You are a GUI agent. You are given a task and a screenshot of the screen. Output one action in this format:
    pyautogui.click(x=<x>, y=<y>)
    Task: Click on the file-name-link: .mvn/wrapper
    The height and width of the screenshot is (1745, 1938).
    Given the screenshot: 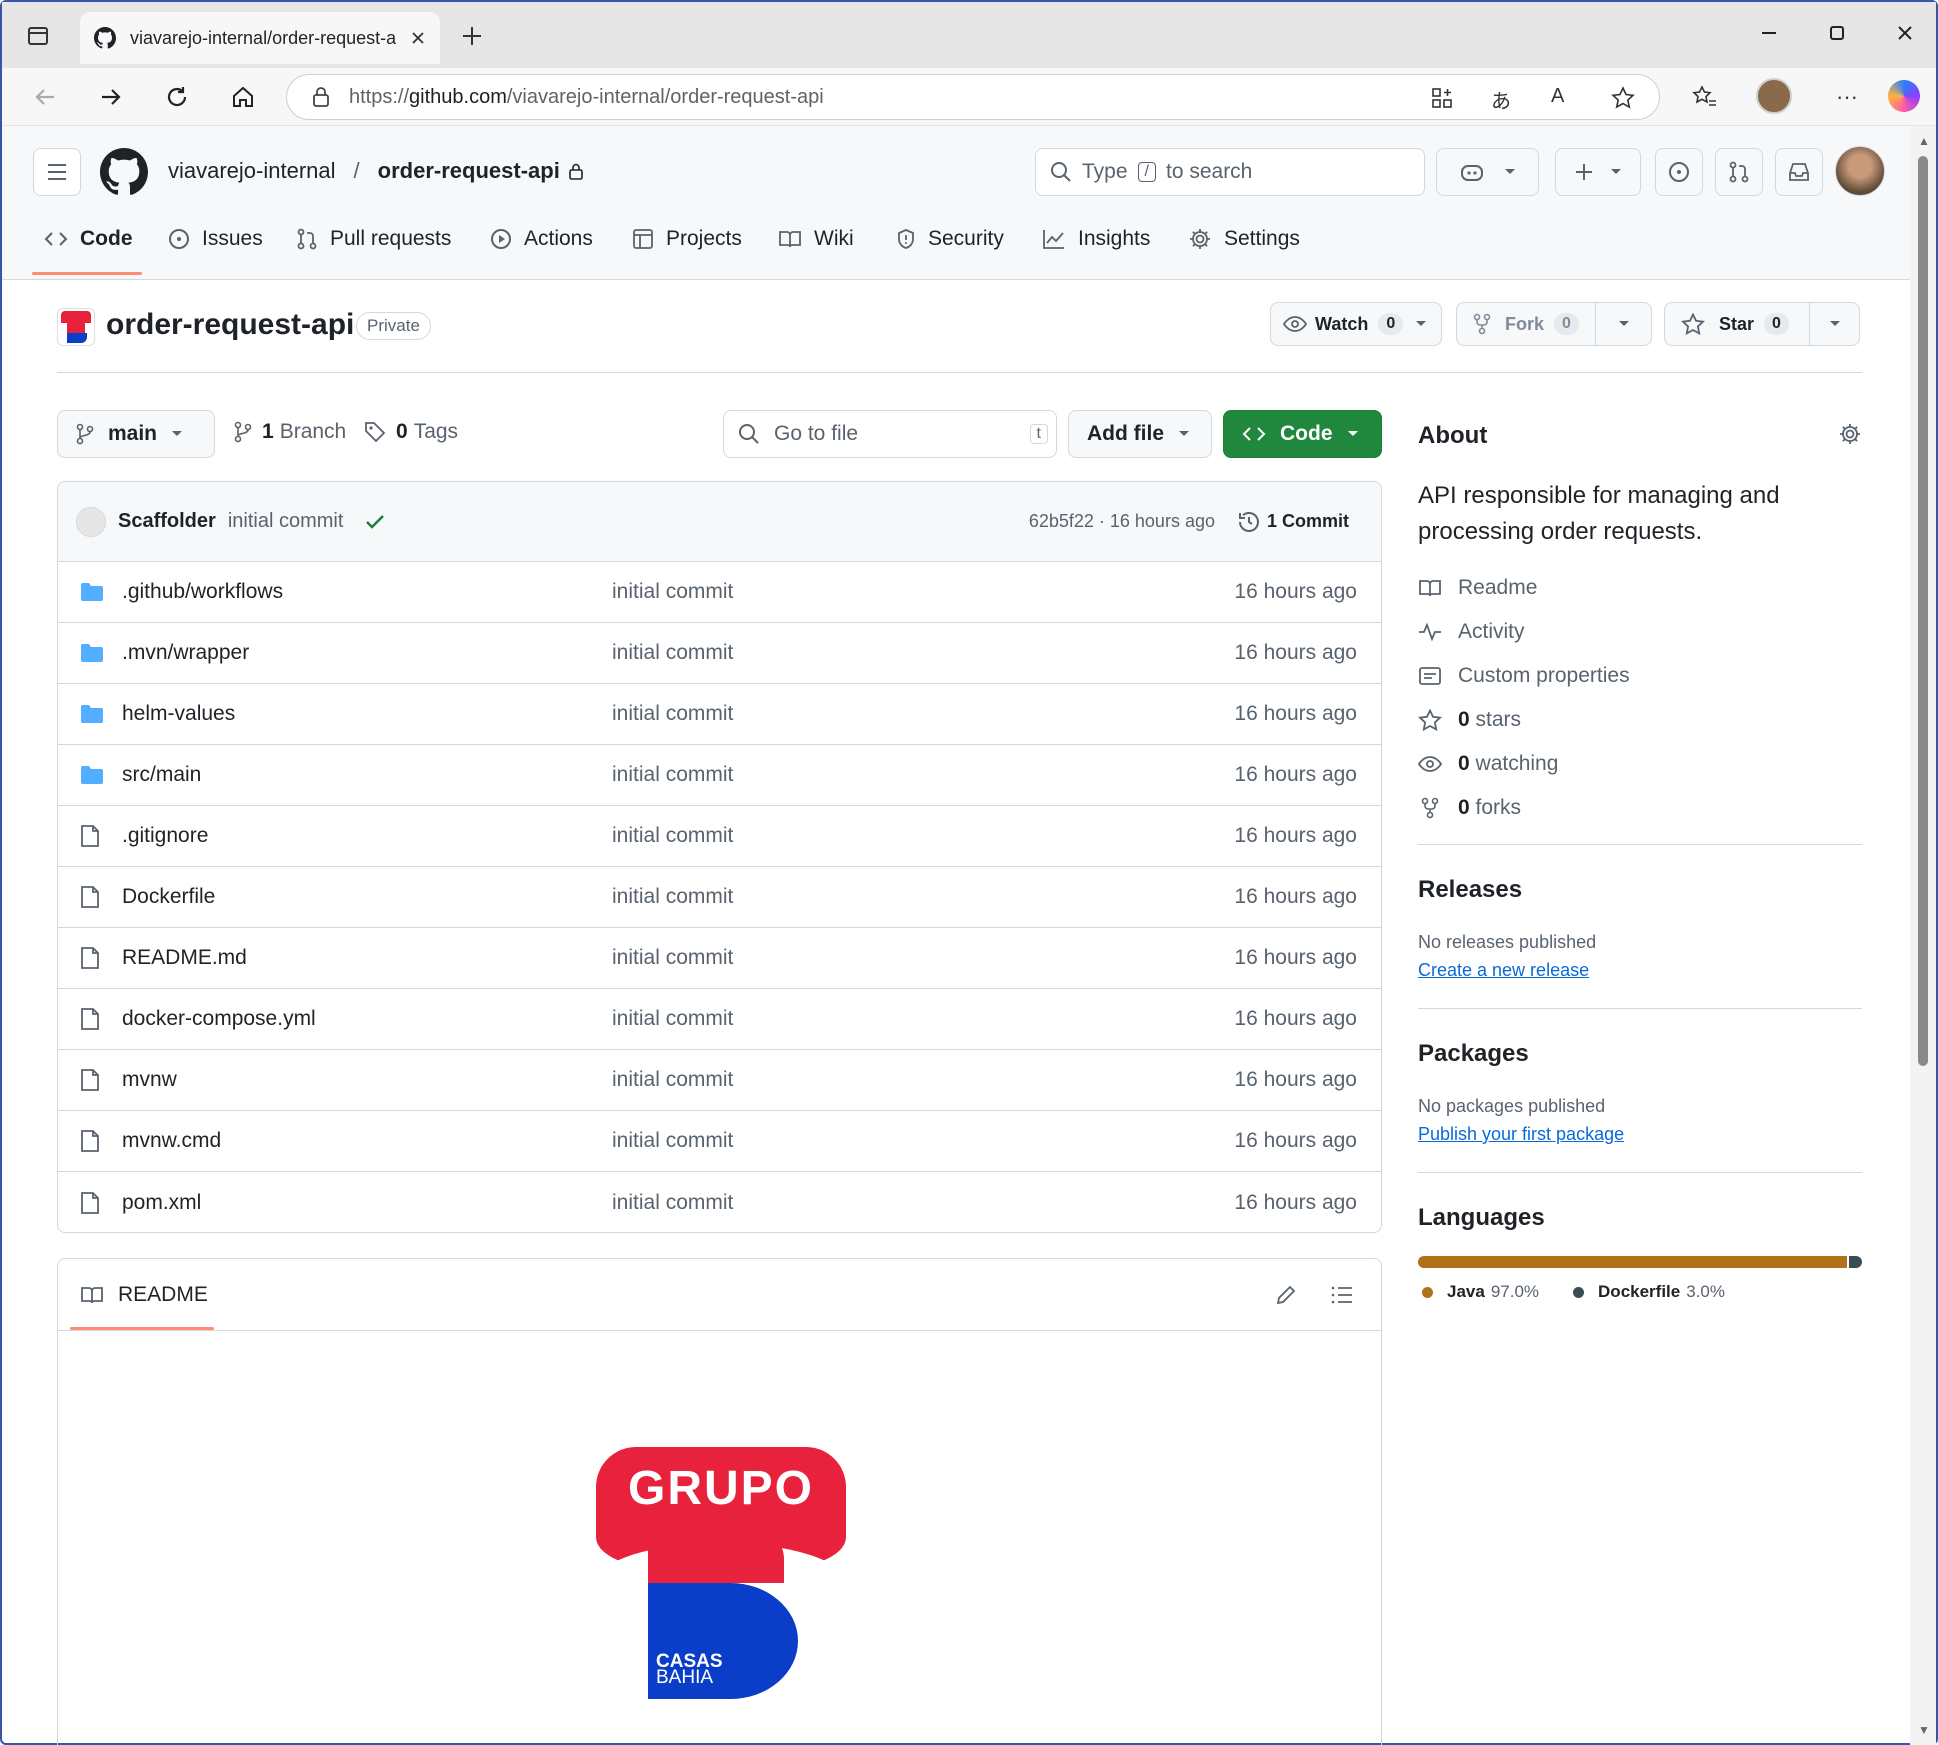 What is the action you would take?
    pyautogui.click(x=185, y=653)
    